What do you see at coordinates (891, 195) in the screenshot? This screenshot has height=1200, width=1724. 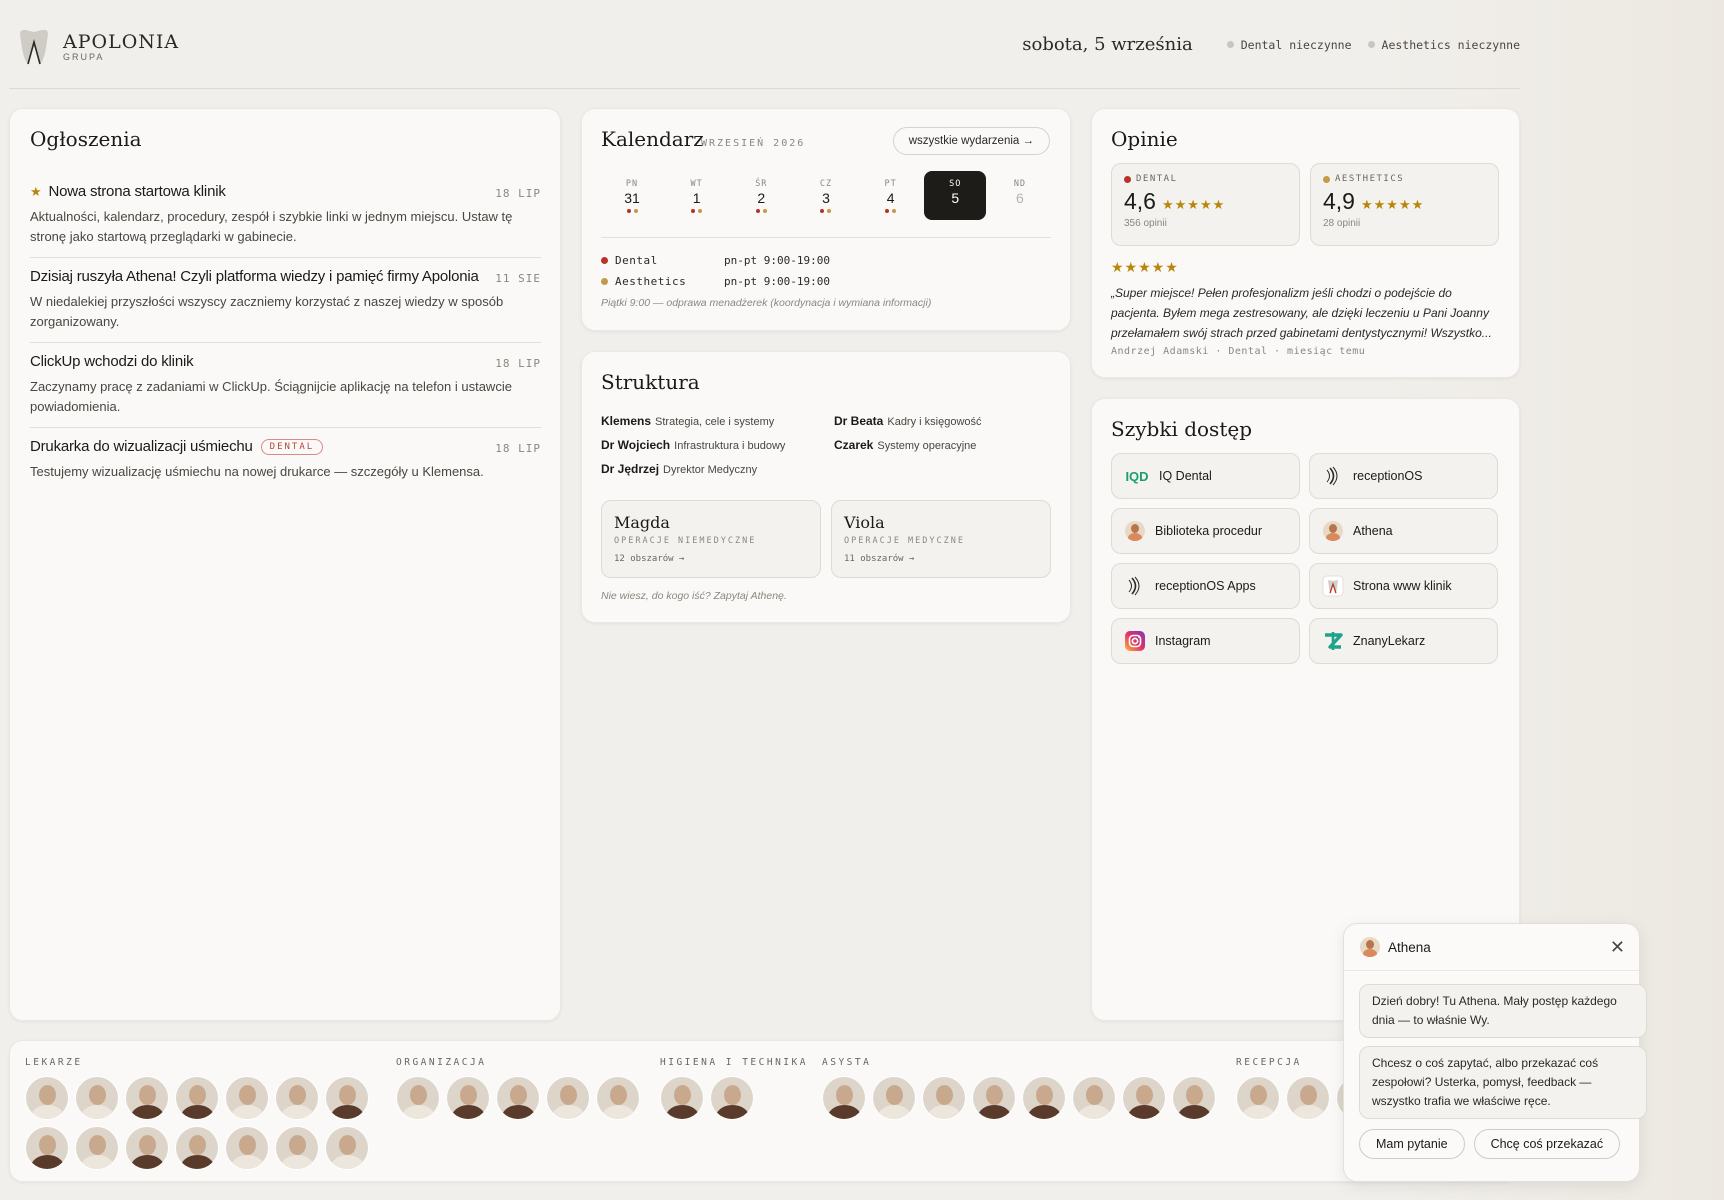 I see `calendar-day: PT 4` at bounding box center [891, 195].